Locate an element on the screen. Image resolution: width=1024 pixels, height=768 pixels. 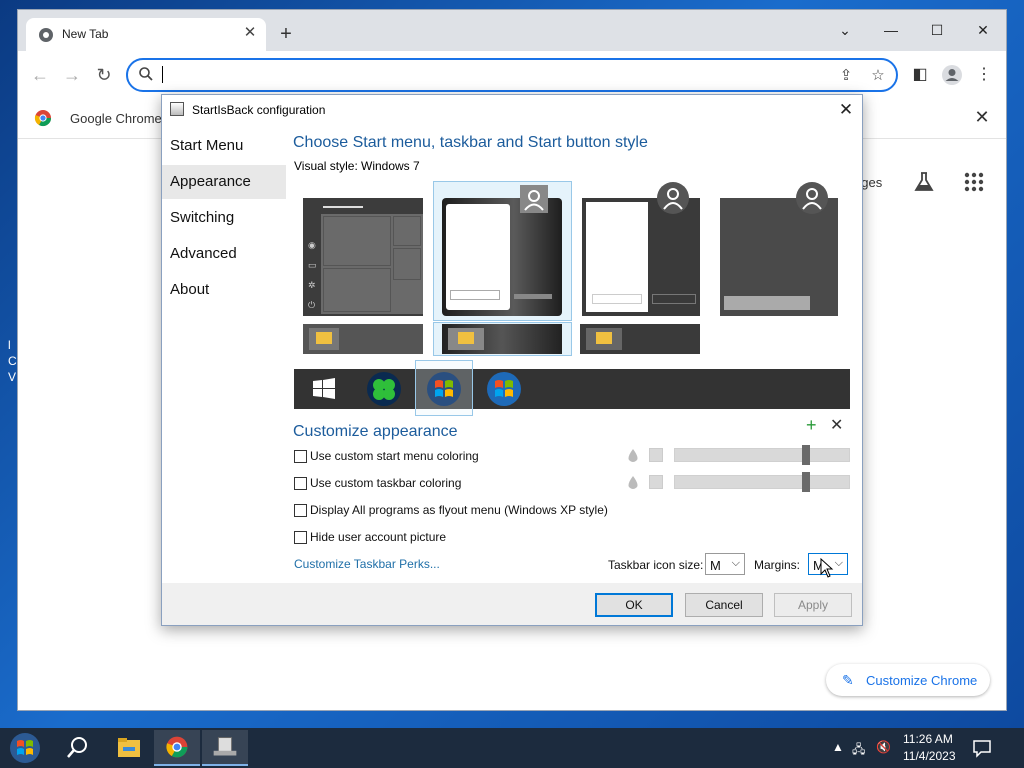
apply-button: Apply is located at coordinates (813, 605).